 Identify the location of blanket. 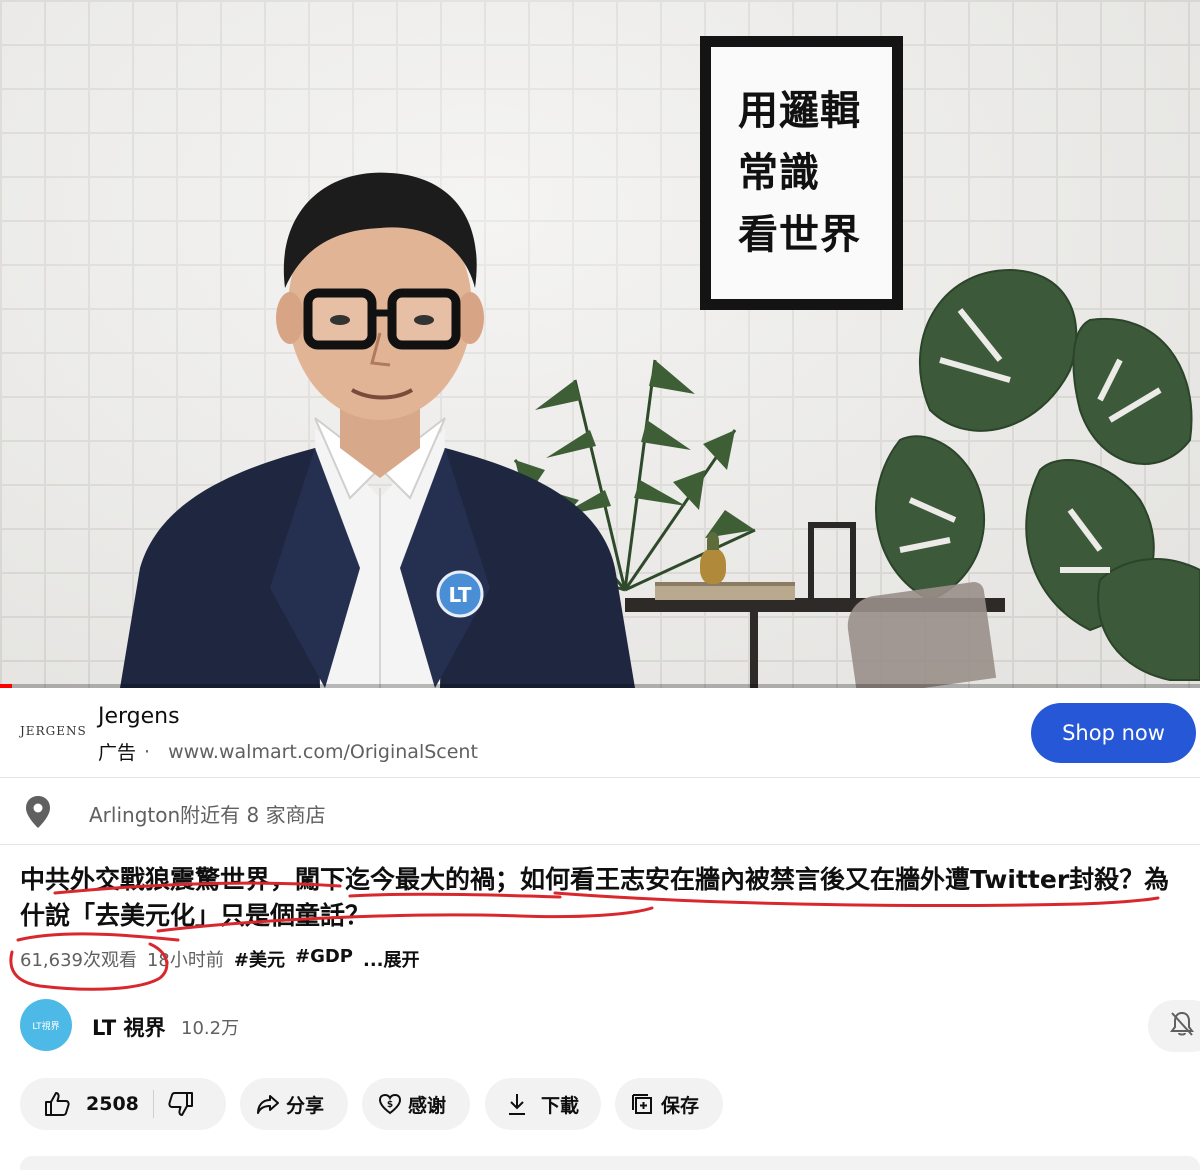
(920, 634).